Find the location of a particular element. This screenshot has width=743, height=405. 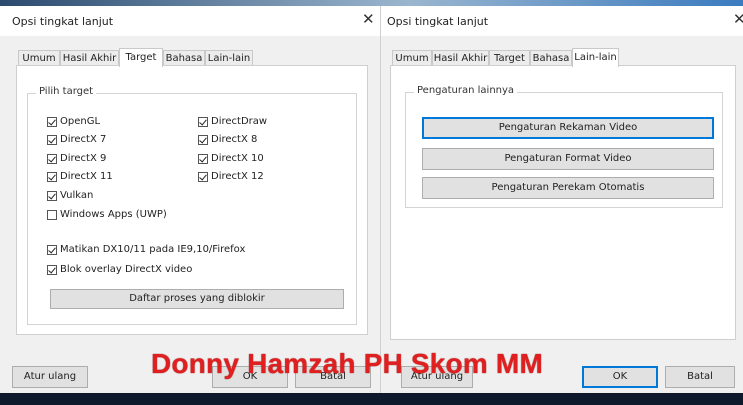

checkbox-label: DirectX 12 is located at coordinates (237, 176).